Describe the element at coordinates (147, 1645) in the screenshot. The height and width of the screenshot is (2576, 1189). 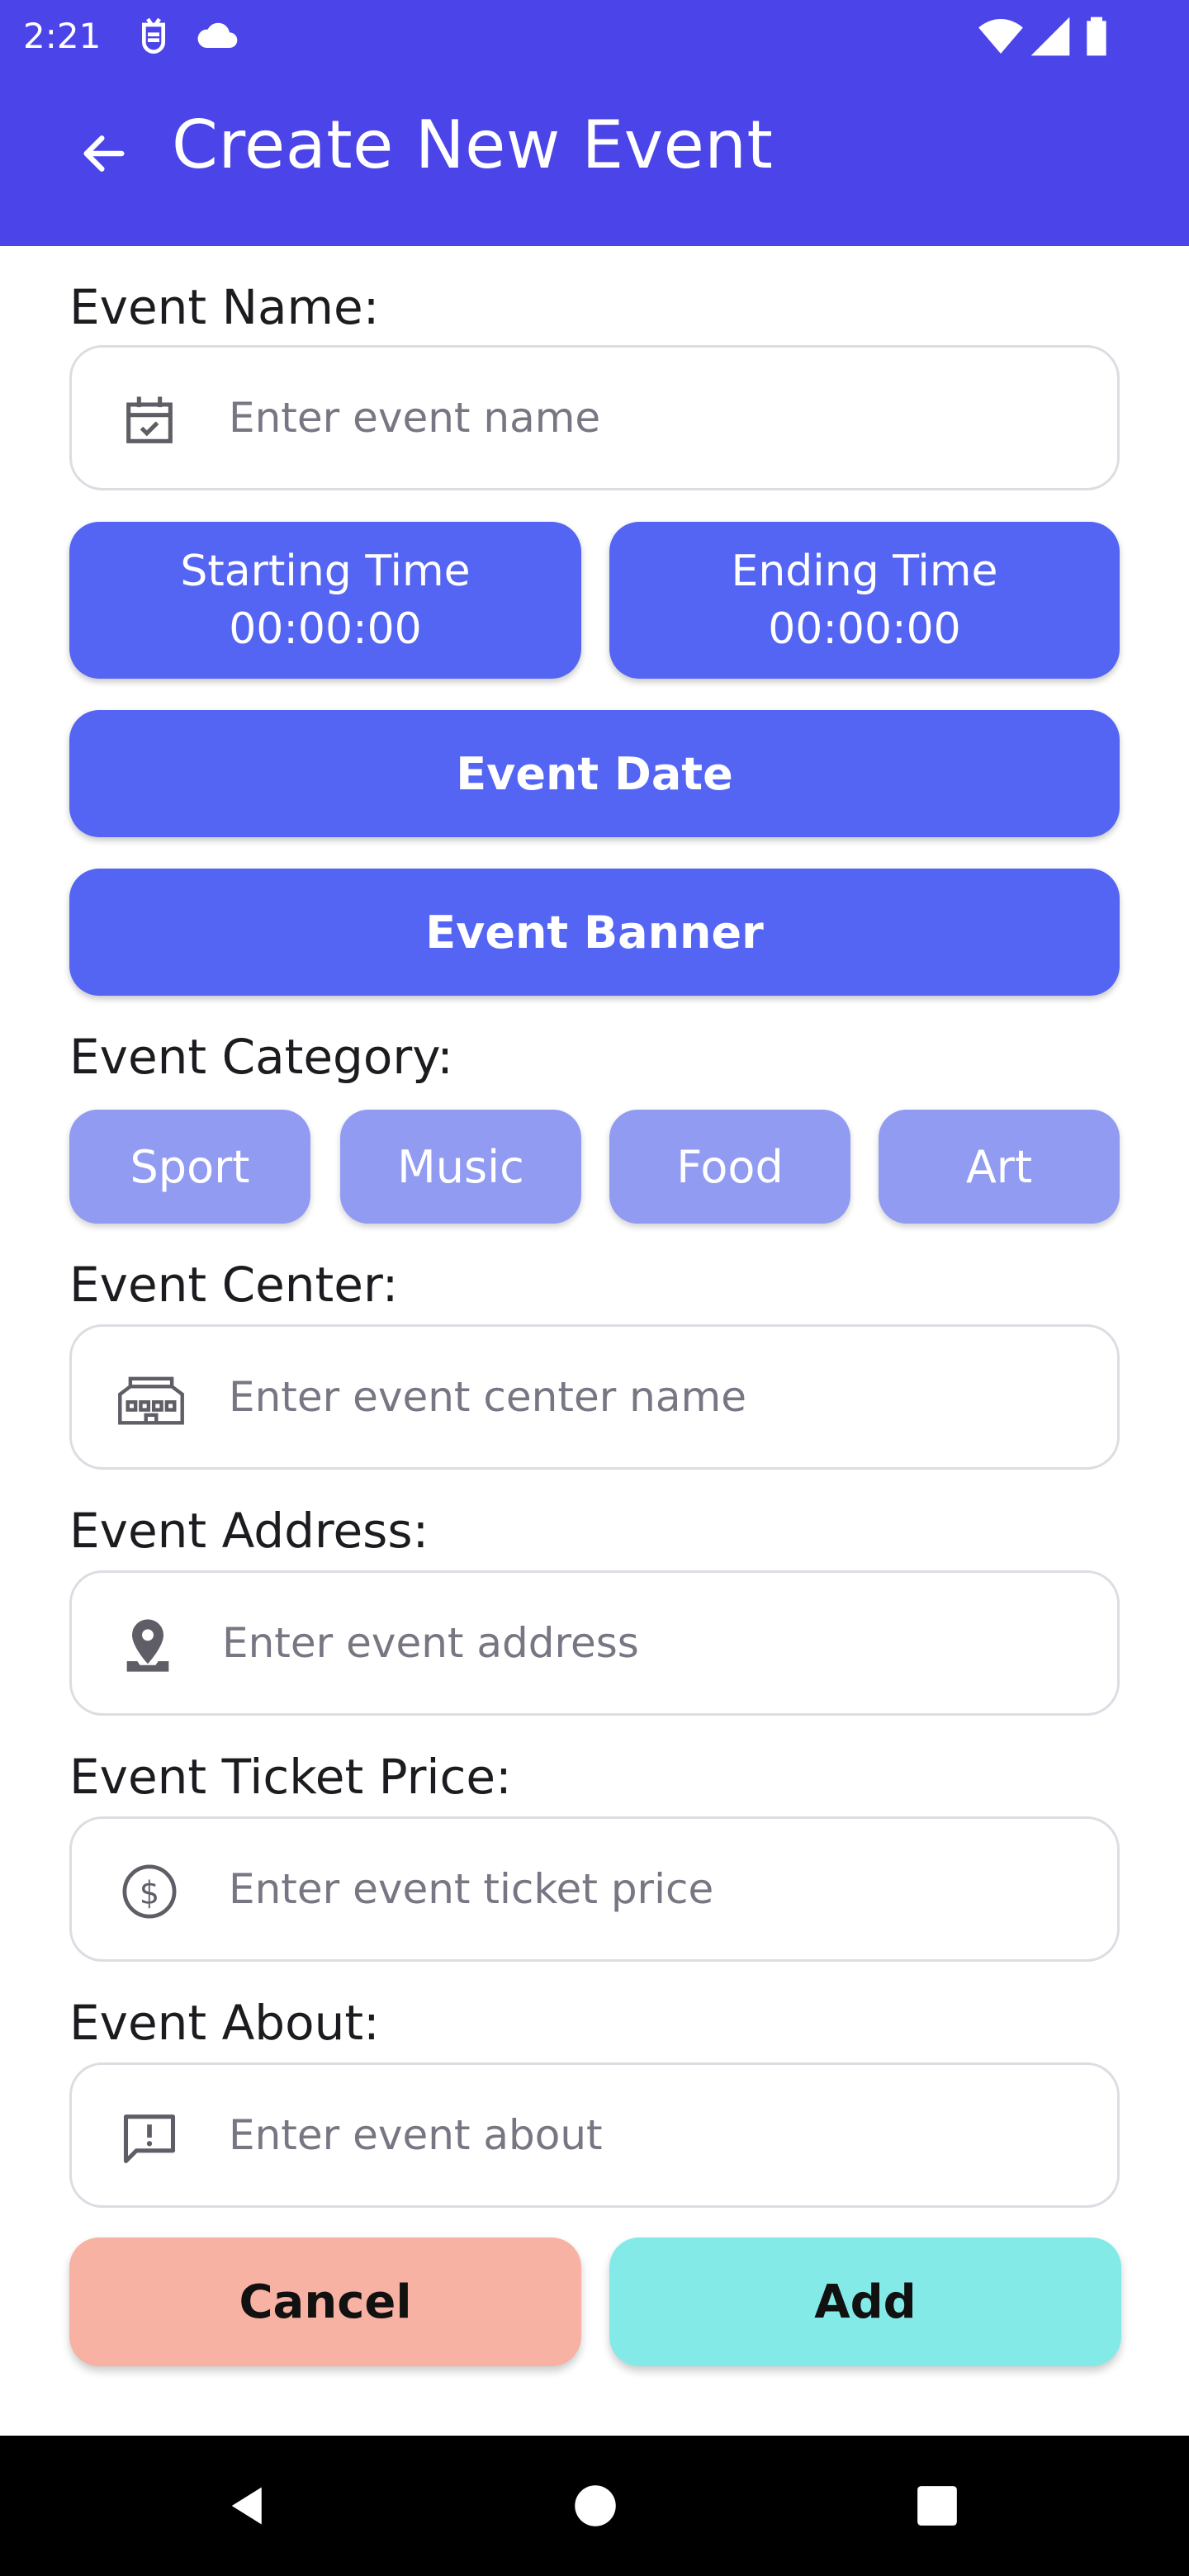
I see `location-pin-icon` at that location.